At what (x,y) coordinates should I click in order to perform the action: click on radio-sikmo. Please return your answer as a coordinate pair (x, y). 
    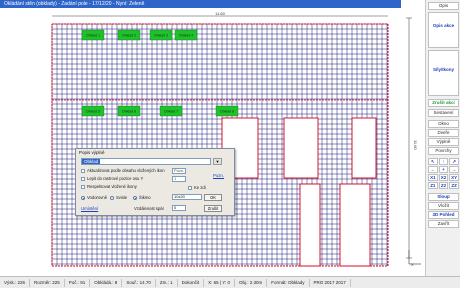
    Looking at the image, I should click on (135, 198).